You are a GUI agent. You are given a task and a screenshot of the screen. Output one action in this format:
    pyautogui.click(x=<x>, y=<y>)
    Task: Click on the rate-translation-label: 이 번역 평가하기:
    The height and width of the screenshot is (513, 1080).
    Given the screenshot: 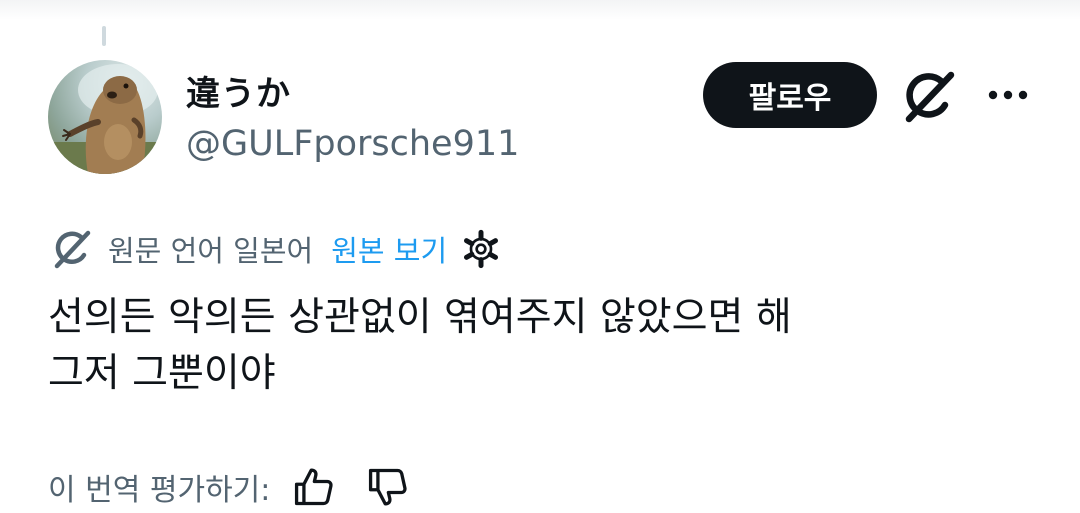 What is the action you would take?
    pyautogui.click(x=159, y=490)
    